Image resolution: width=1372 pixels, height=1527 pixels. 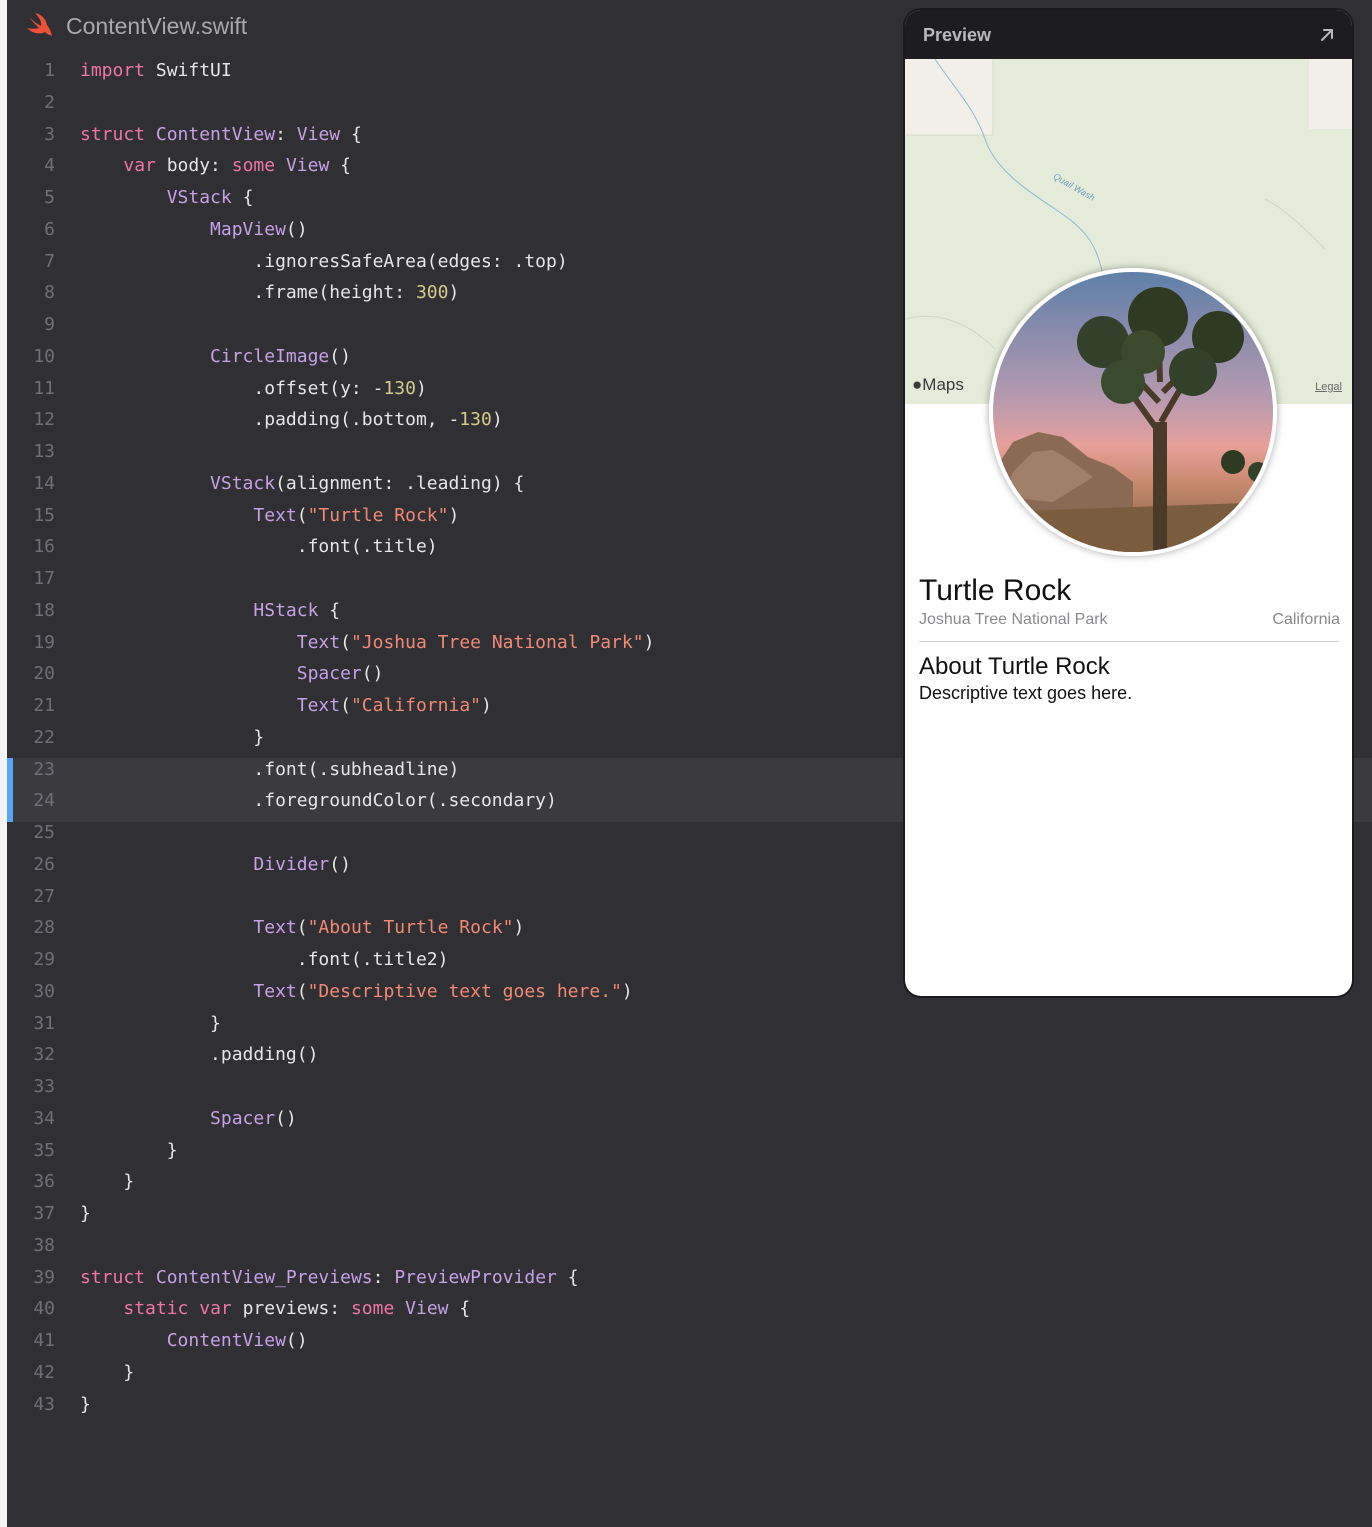 I want to click on code-line: Divider(), so click(x=215, y=864).